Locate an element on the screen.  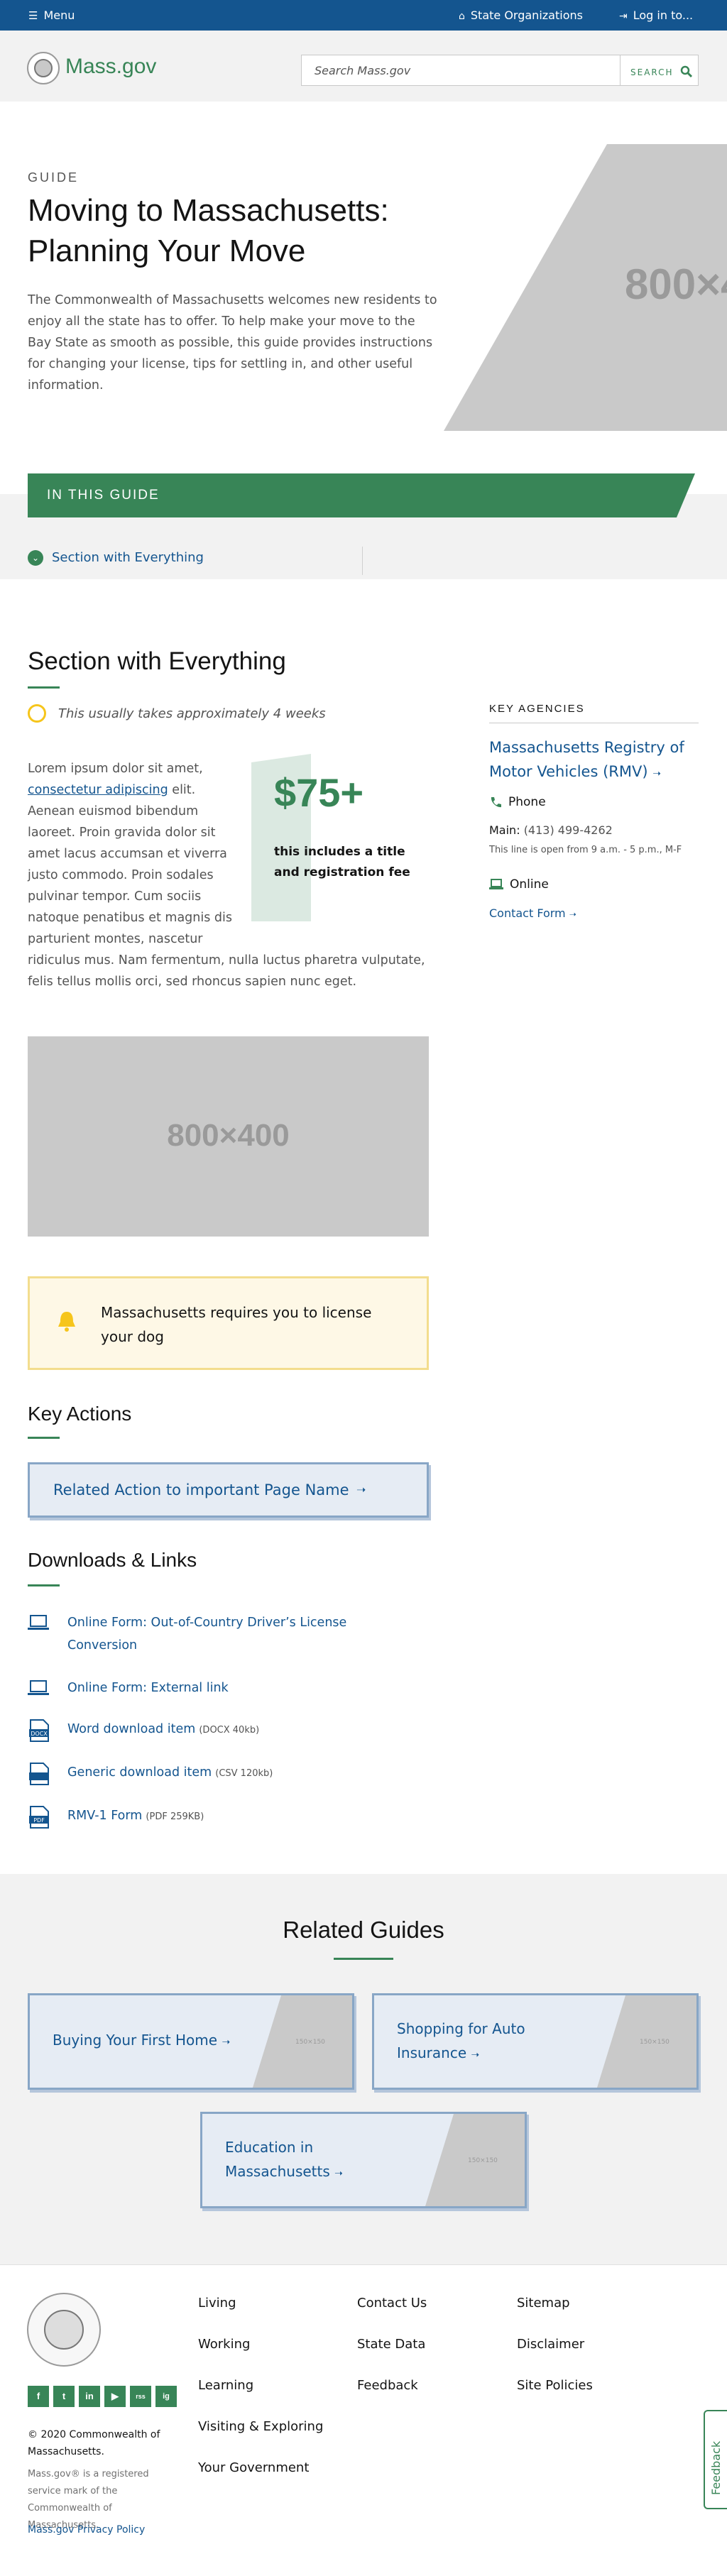
instagram-icon: ig is located at coordinates (166, 2396).